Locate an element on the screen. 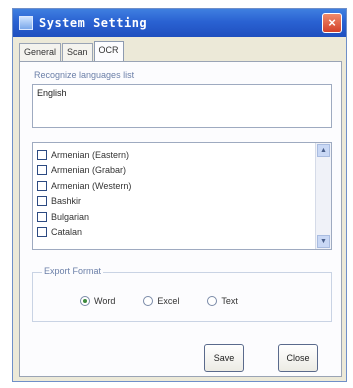 The width and height of the screenshot is (353, 388). radio-word: Word is located at coordinates (97, 301).